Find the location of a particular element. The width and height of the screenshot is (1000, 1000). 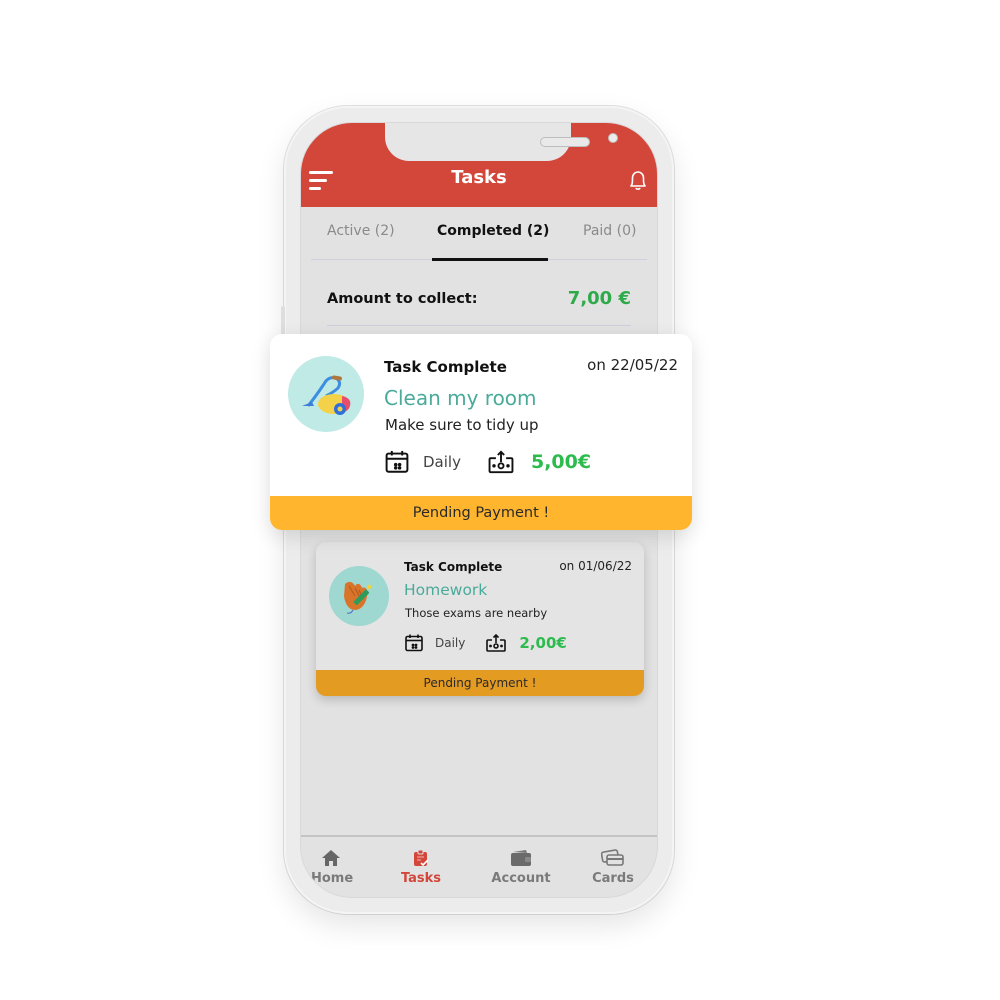

nav-tasks-label: Tasks is located at coordinates (421, 878).